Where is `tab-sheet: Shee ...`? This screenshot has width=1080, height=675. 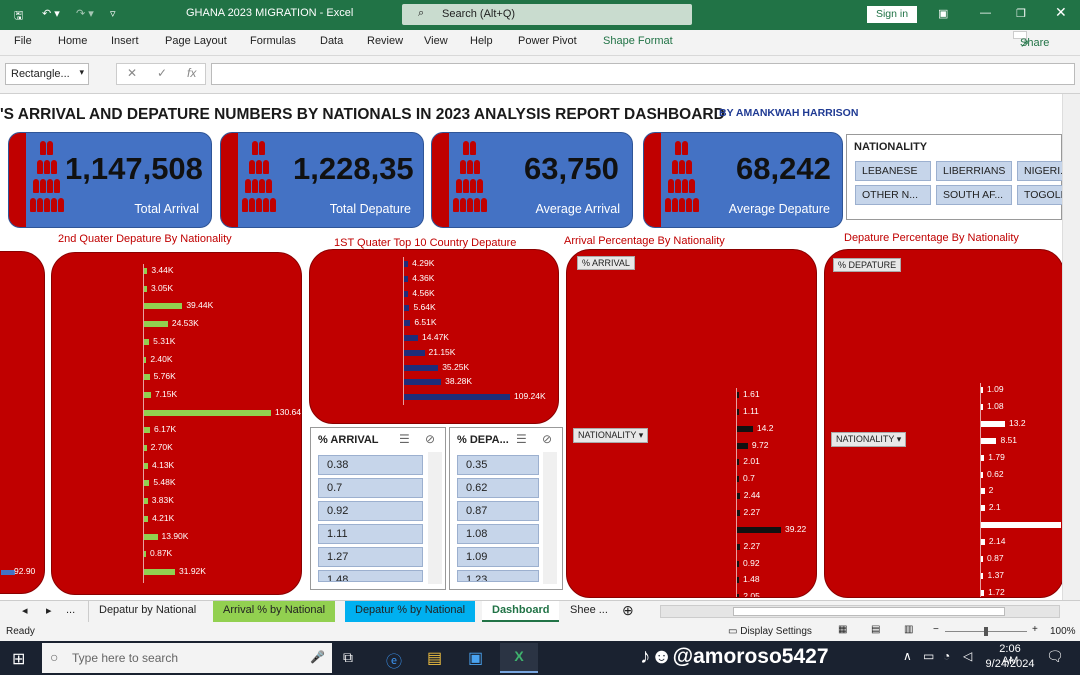 tab-sheet: Shee ... is located at coordinates (589, 611).